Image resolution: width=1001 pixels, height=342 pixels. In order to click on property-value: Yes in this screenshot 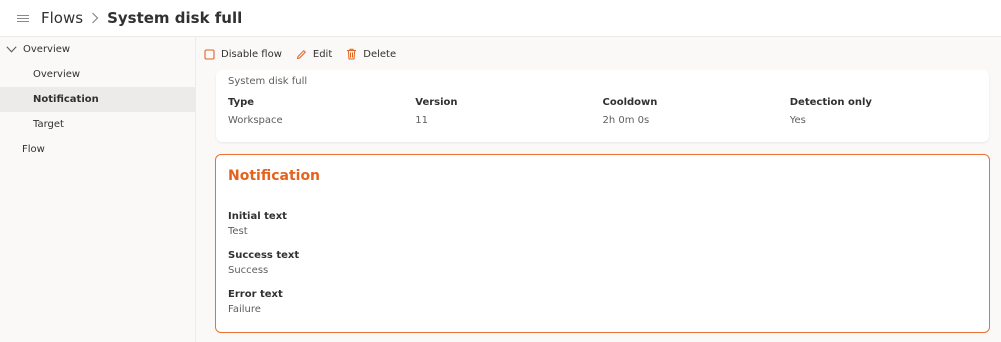, I will do `click(797, 120)`.